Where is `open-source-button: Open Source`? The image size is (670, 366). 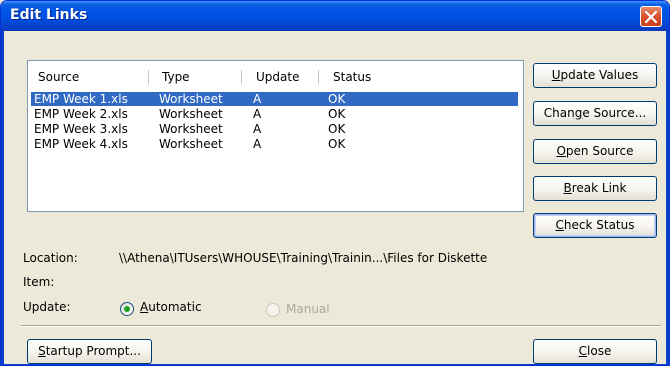 open-source-button: Open Source is located at coordinates (595, 151).